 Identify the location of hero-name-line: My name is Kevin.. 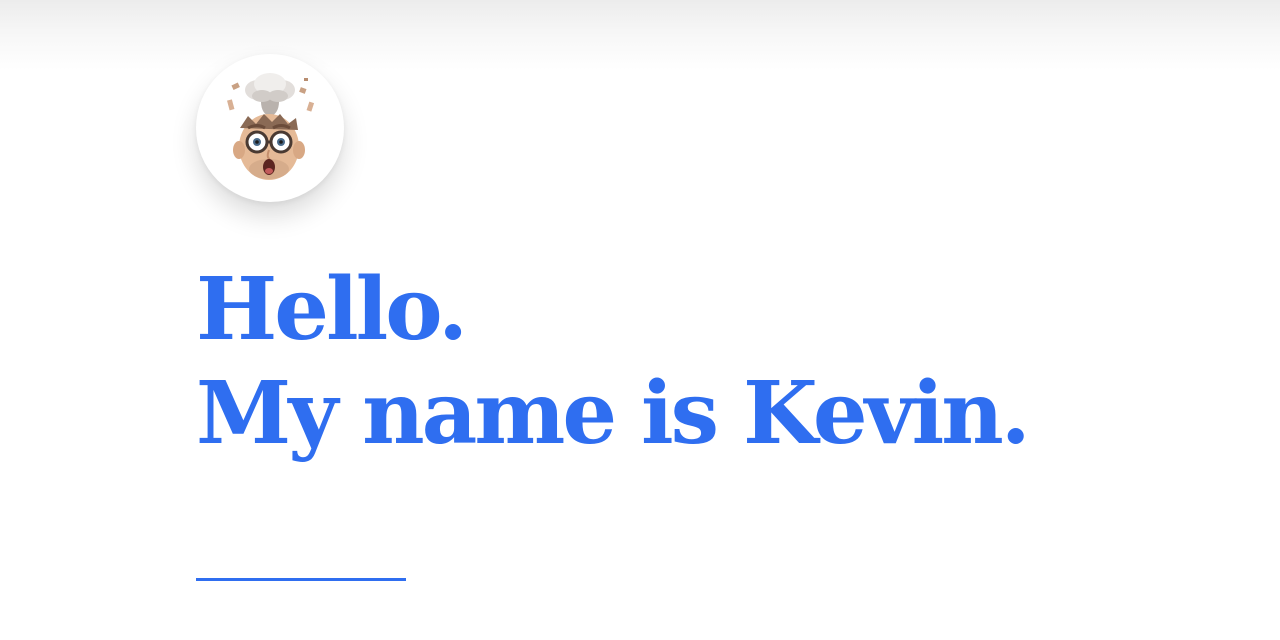
(613, 413).